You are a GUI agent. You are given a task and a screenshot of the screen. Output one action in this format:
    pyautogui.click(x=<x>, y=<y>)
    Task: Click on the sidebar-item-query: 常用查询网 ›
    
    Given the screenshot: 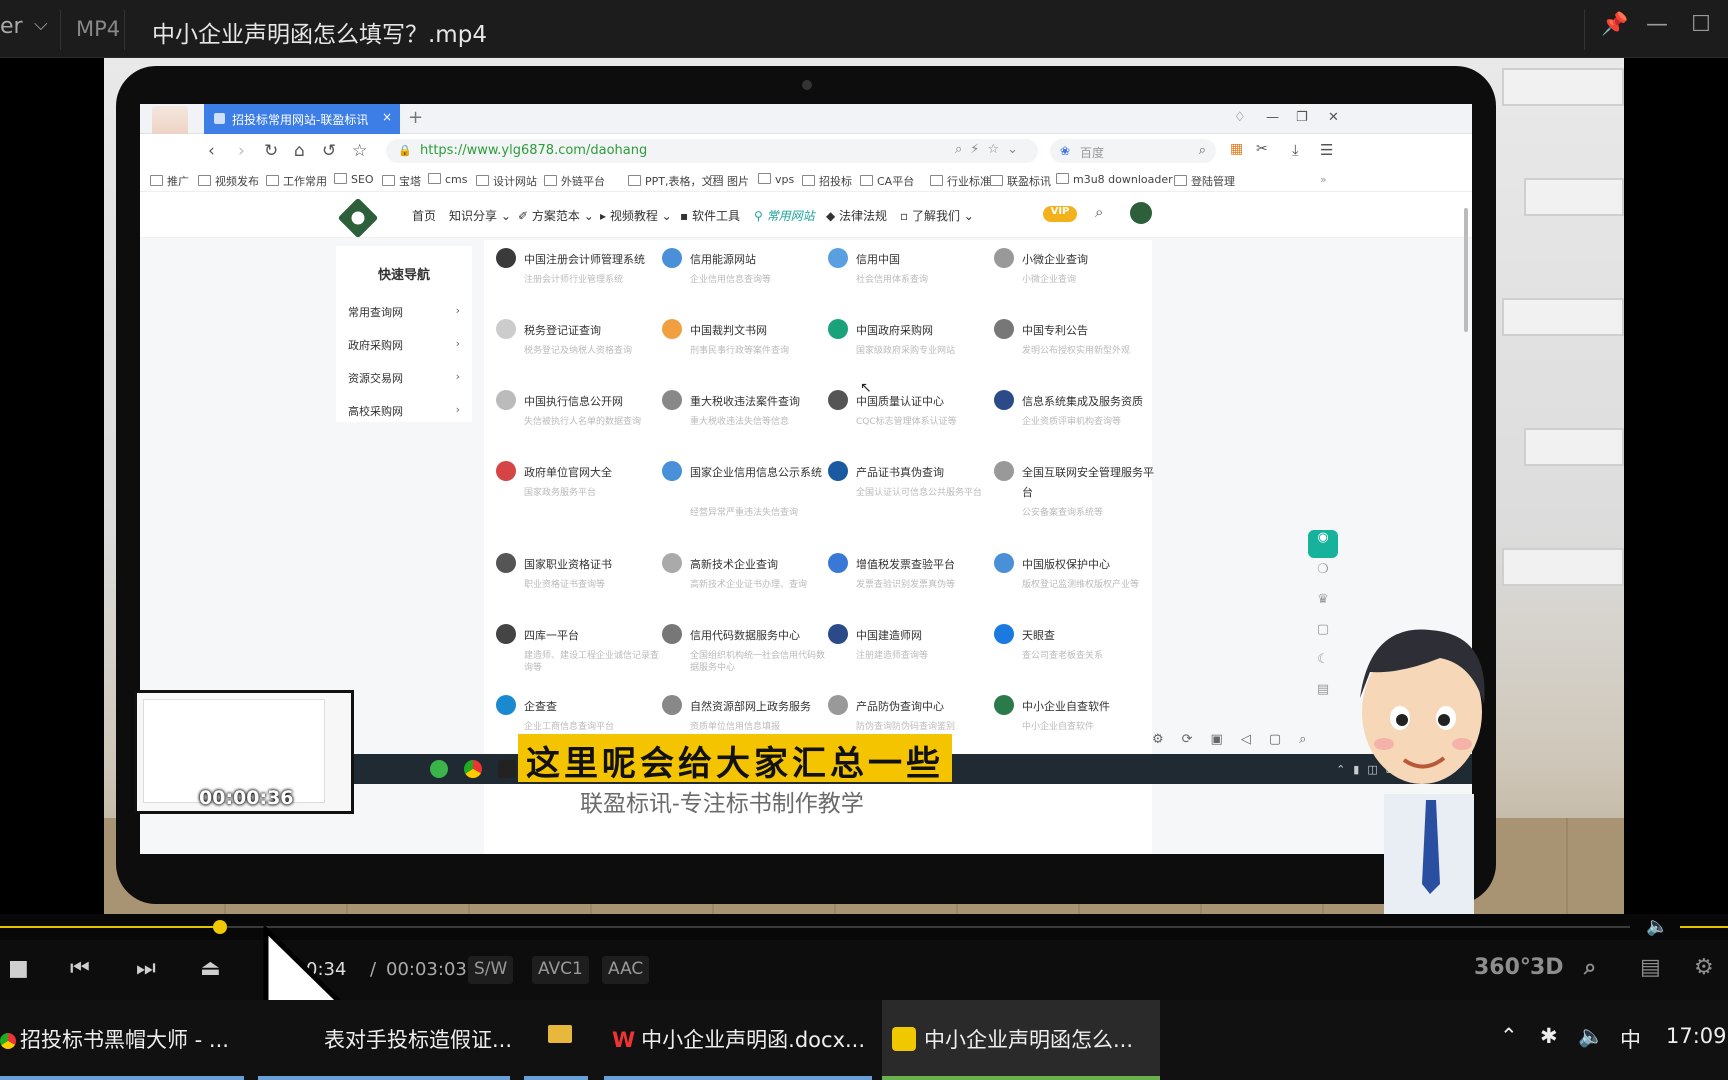 What is the action you would take?
    pyautogui.click(x=404, y=315)
    